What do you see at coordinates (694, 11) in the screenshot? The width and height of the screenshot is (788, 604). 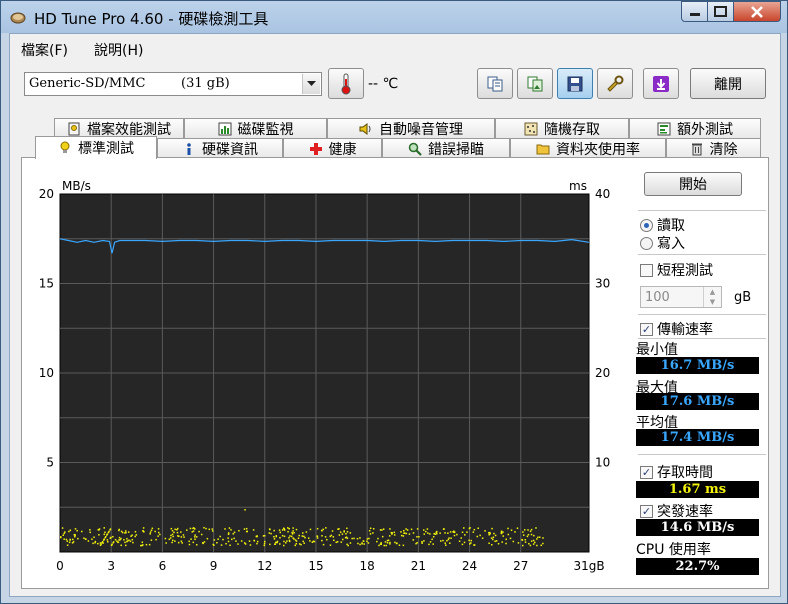 I see `minimize-button` at bounding box center [694, 11].